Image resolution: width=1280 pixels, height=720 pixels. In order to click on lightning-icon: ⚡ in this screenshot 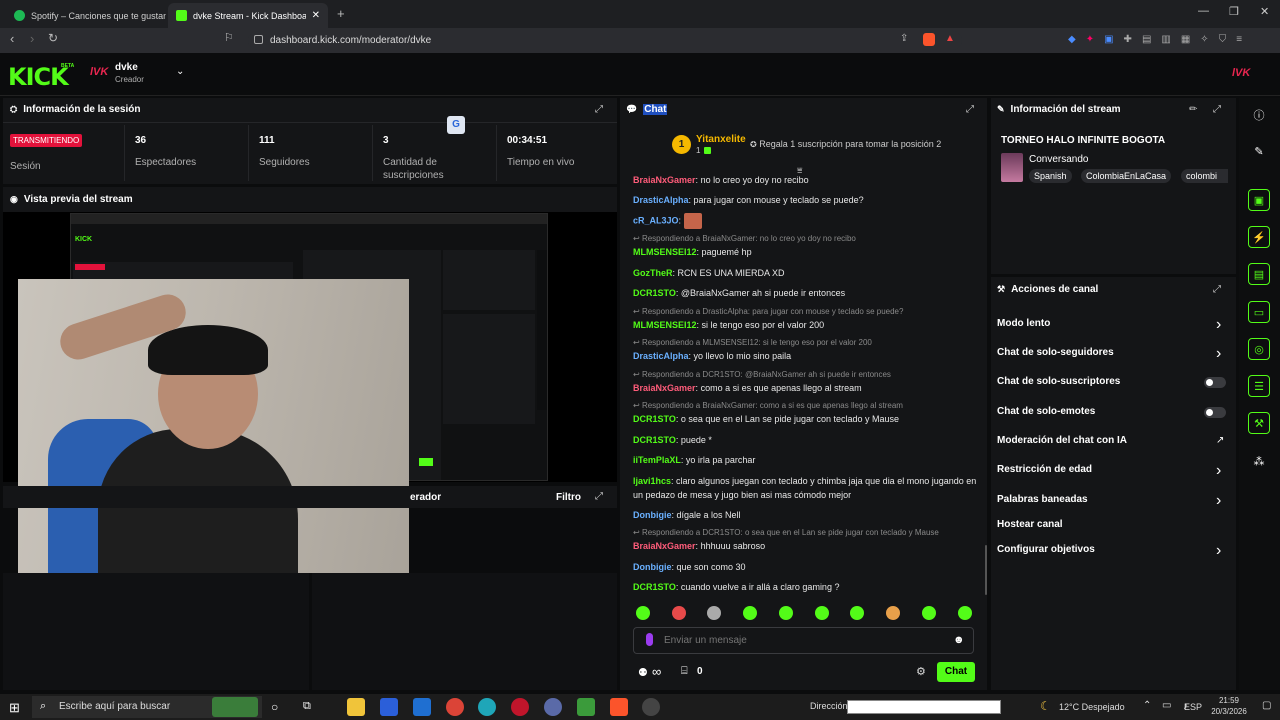, I will do `click(1259, 237)`.